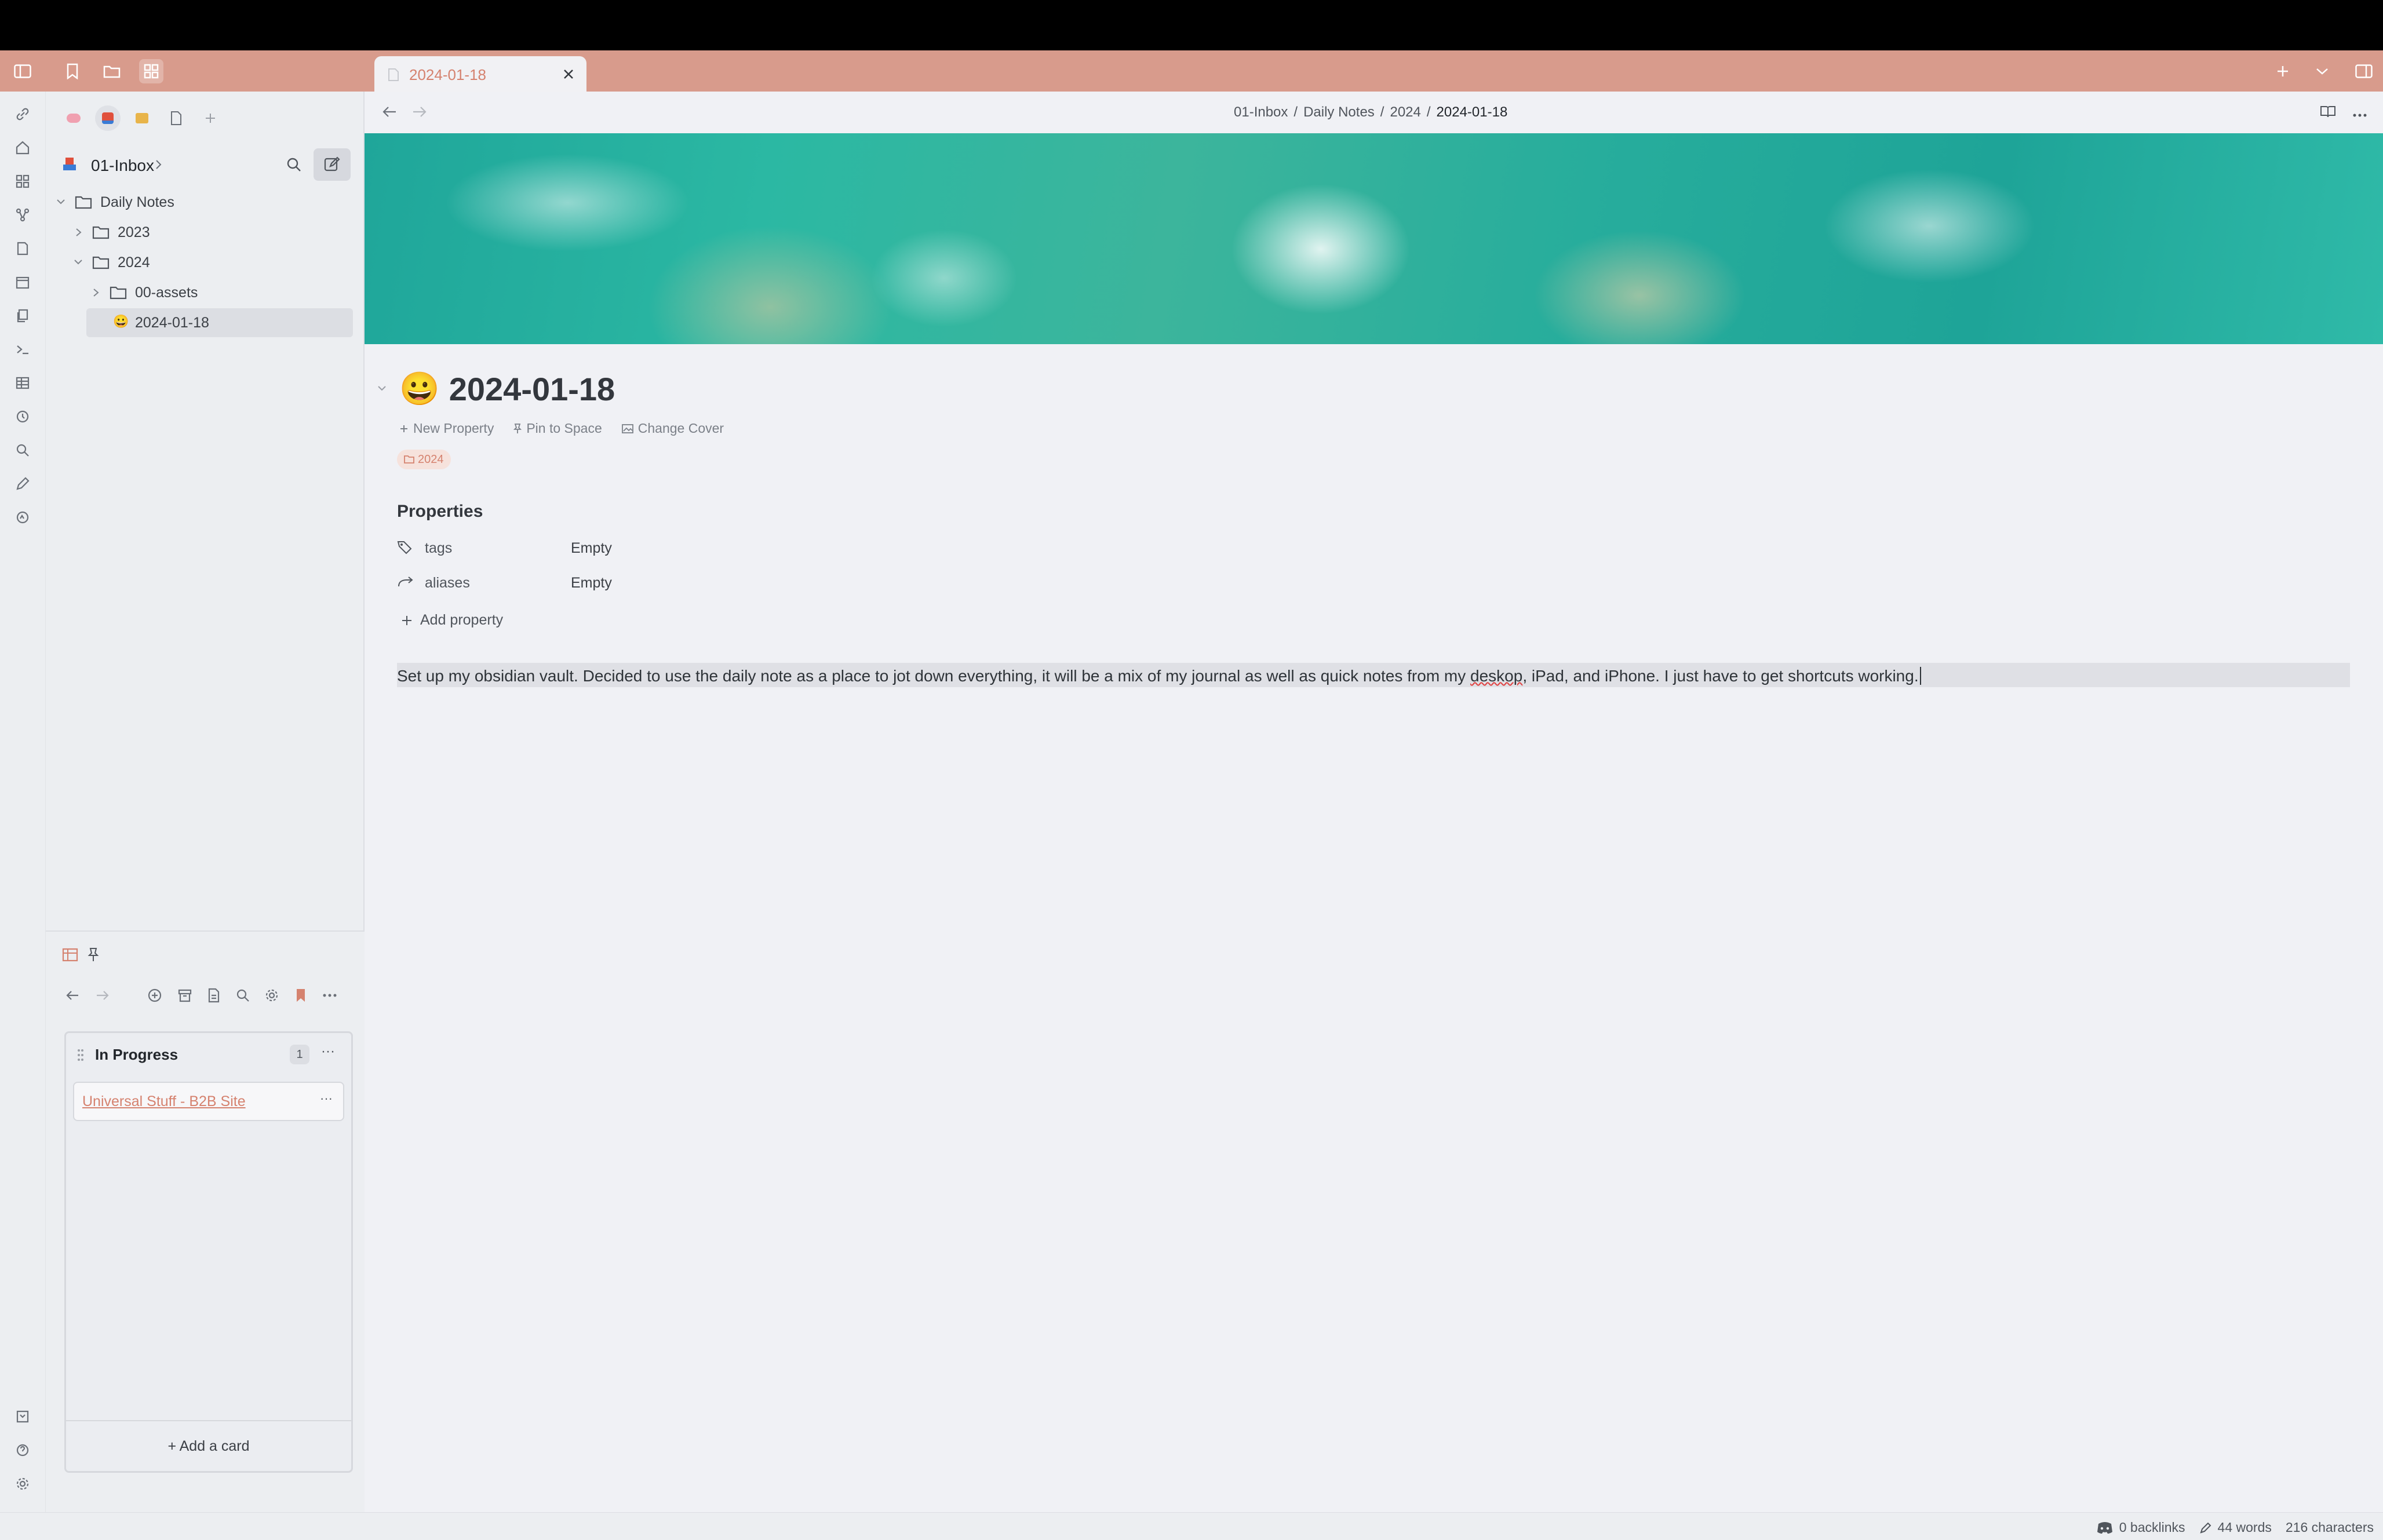 The width and height of the screenshot is (2383, 1540). I want to click on tree-folder-daily-notes: Daily Notes, so click(200, 202).